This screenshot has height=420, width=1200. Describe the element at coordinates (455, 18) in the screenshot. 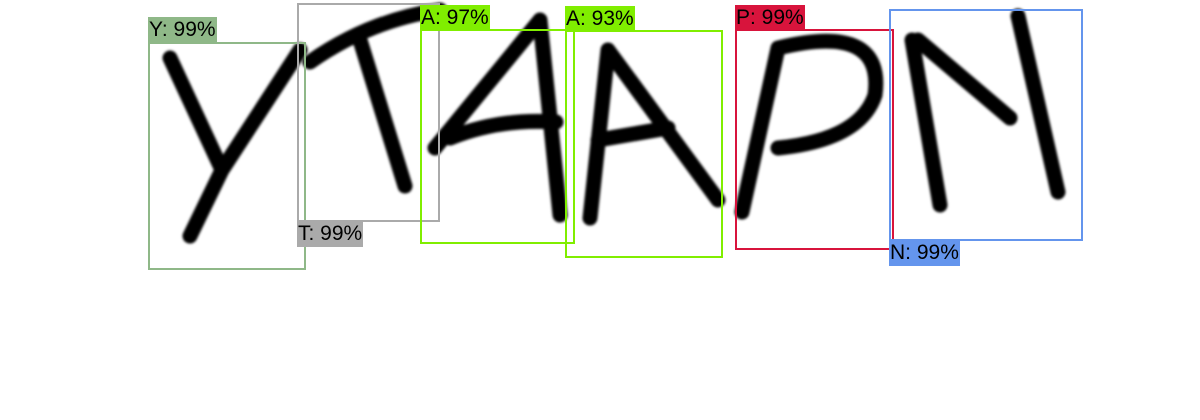

I see `detection-label-a-1: A: 97%` at that location.